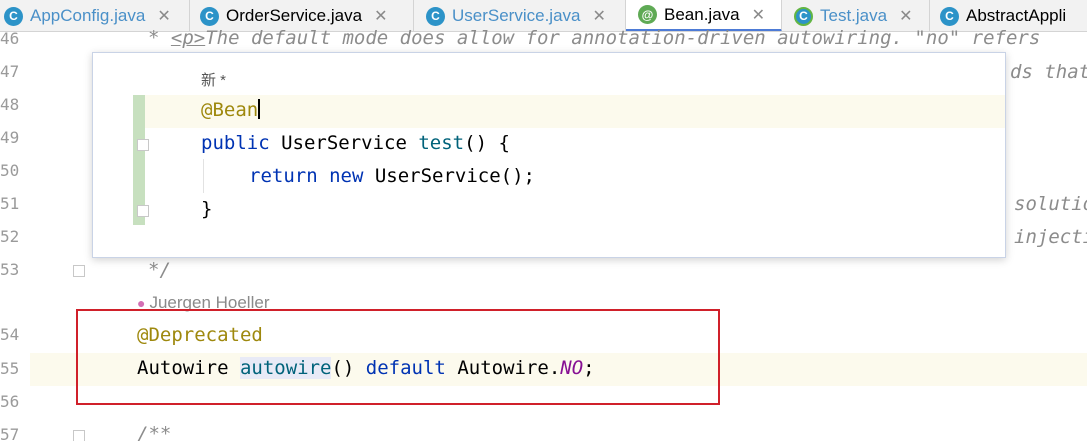 The height and width of the screenshot is (441, 1087). I want to click on code-line-52-tail: injecti, so click(1050, 237).